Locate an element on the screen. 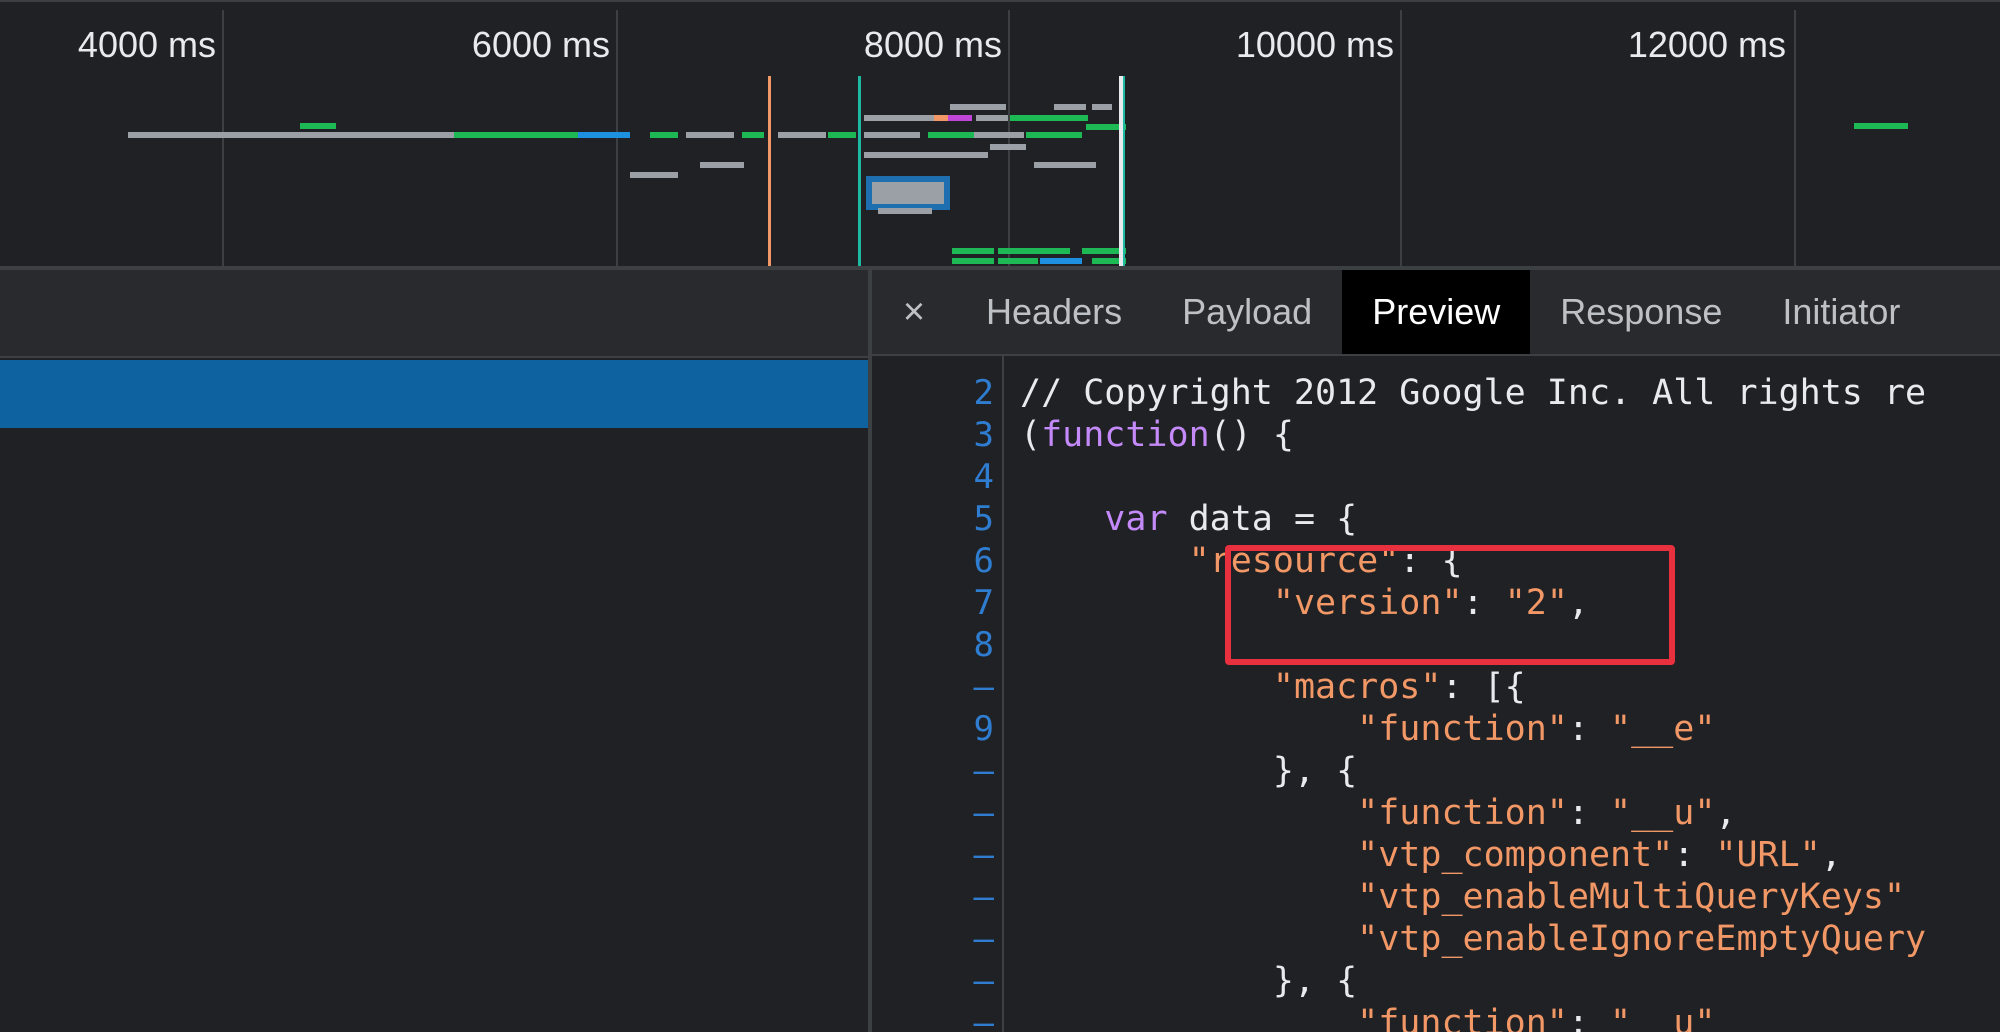 This screenshot has width=2000, height=1032. tab-headers: Headers is located at coordinates (1054, 312).